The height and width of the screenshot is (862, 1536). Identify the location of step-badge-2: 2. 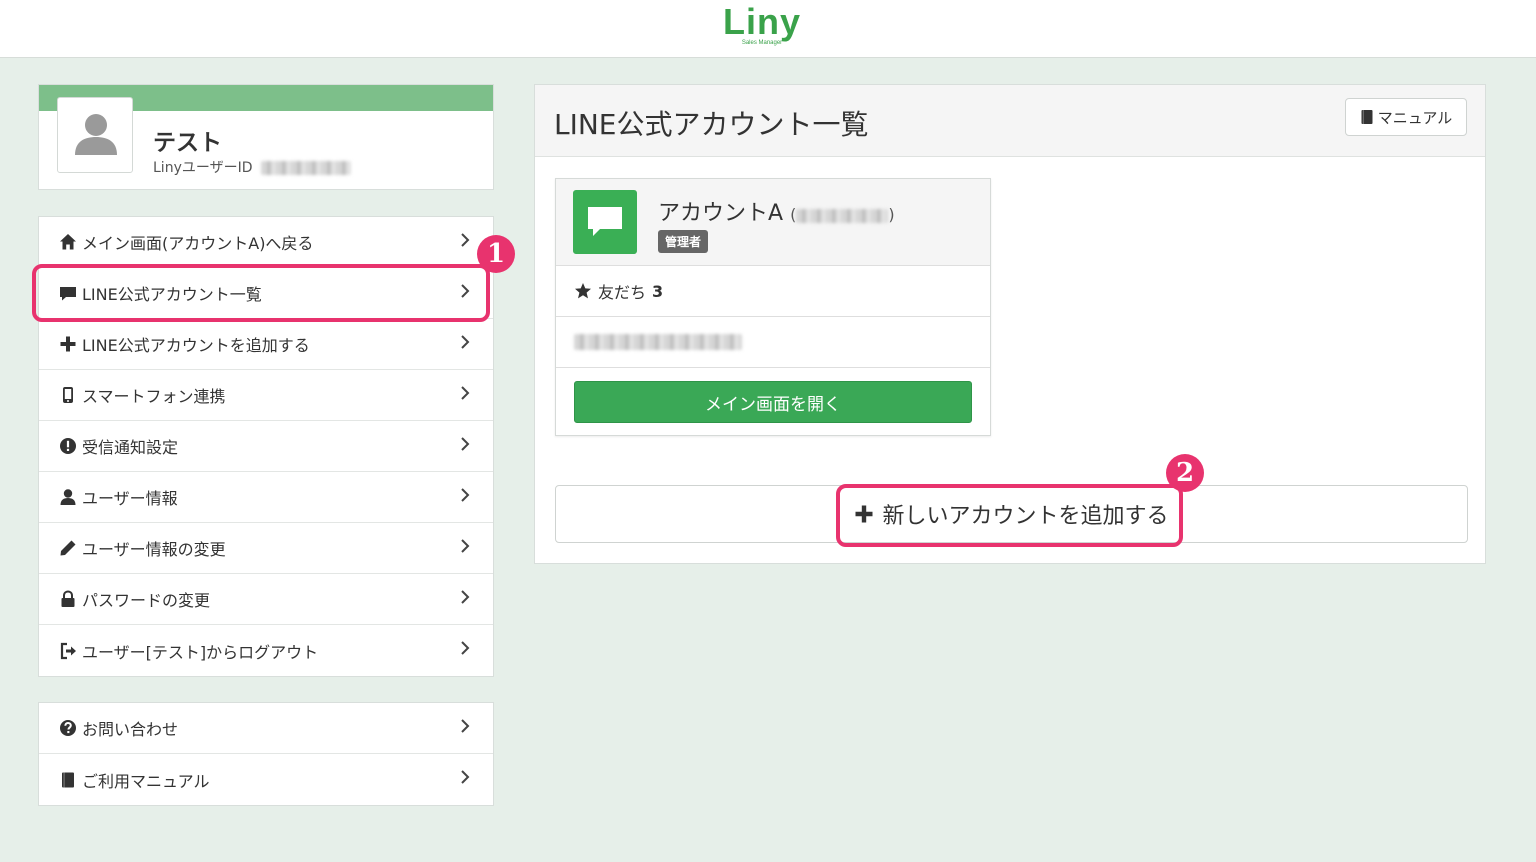
(1185, 473).